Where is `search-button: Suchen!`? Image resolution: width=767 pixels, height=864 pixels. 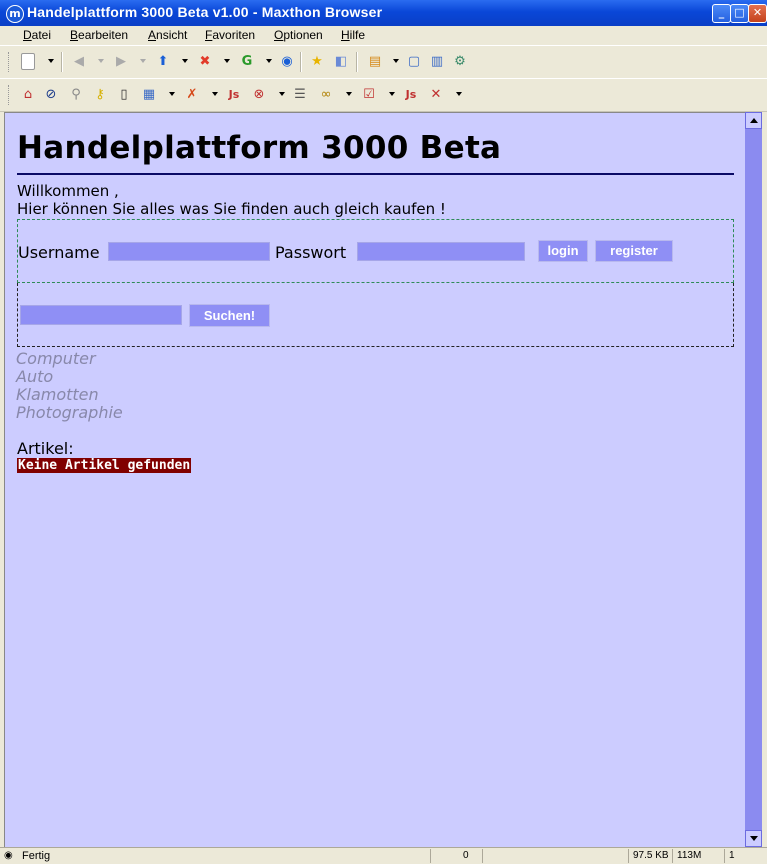 search-button: Suchen! is located at coordinates (229, 315).